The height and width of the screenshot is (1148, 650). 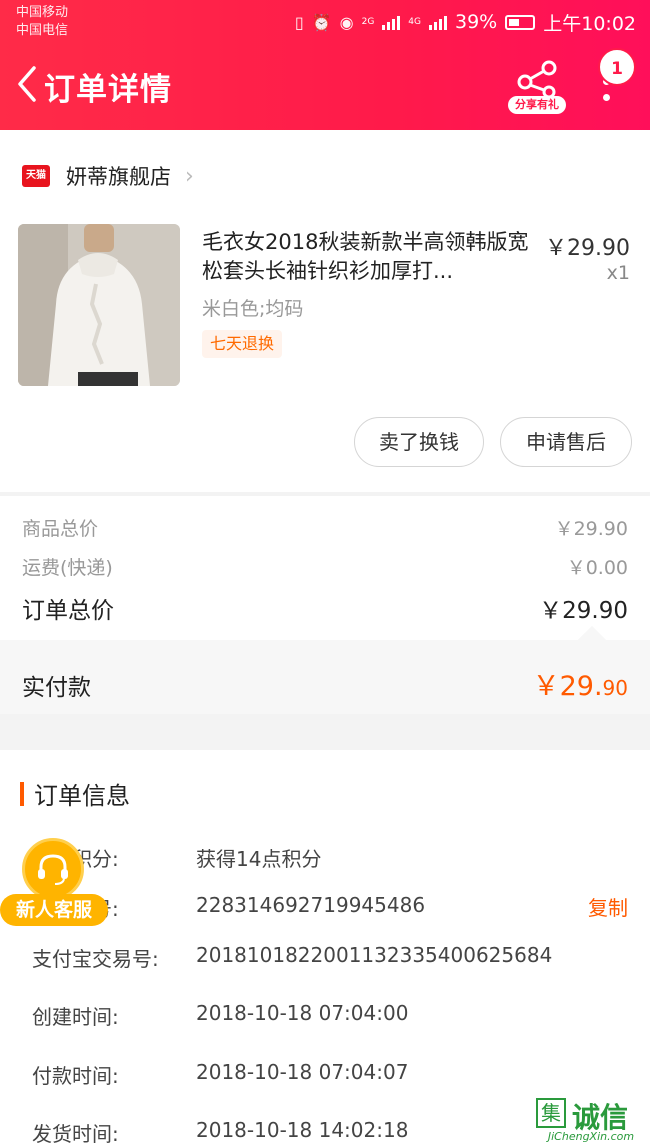 What do you see at coordinates (606, 97) in the screenshot?
I see `more-dot-icon` at bounding box center [606, 97].